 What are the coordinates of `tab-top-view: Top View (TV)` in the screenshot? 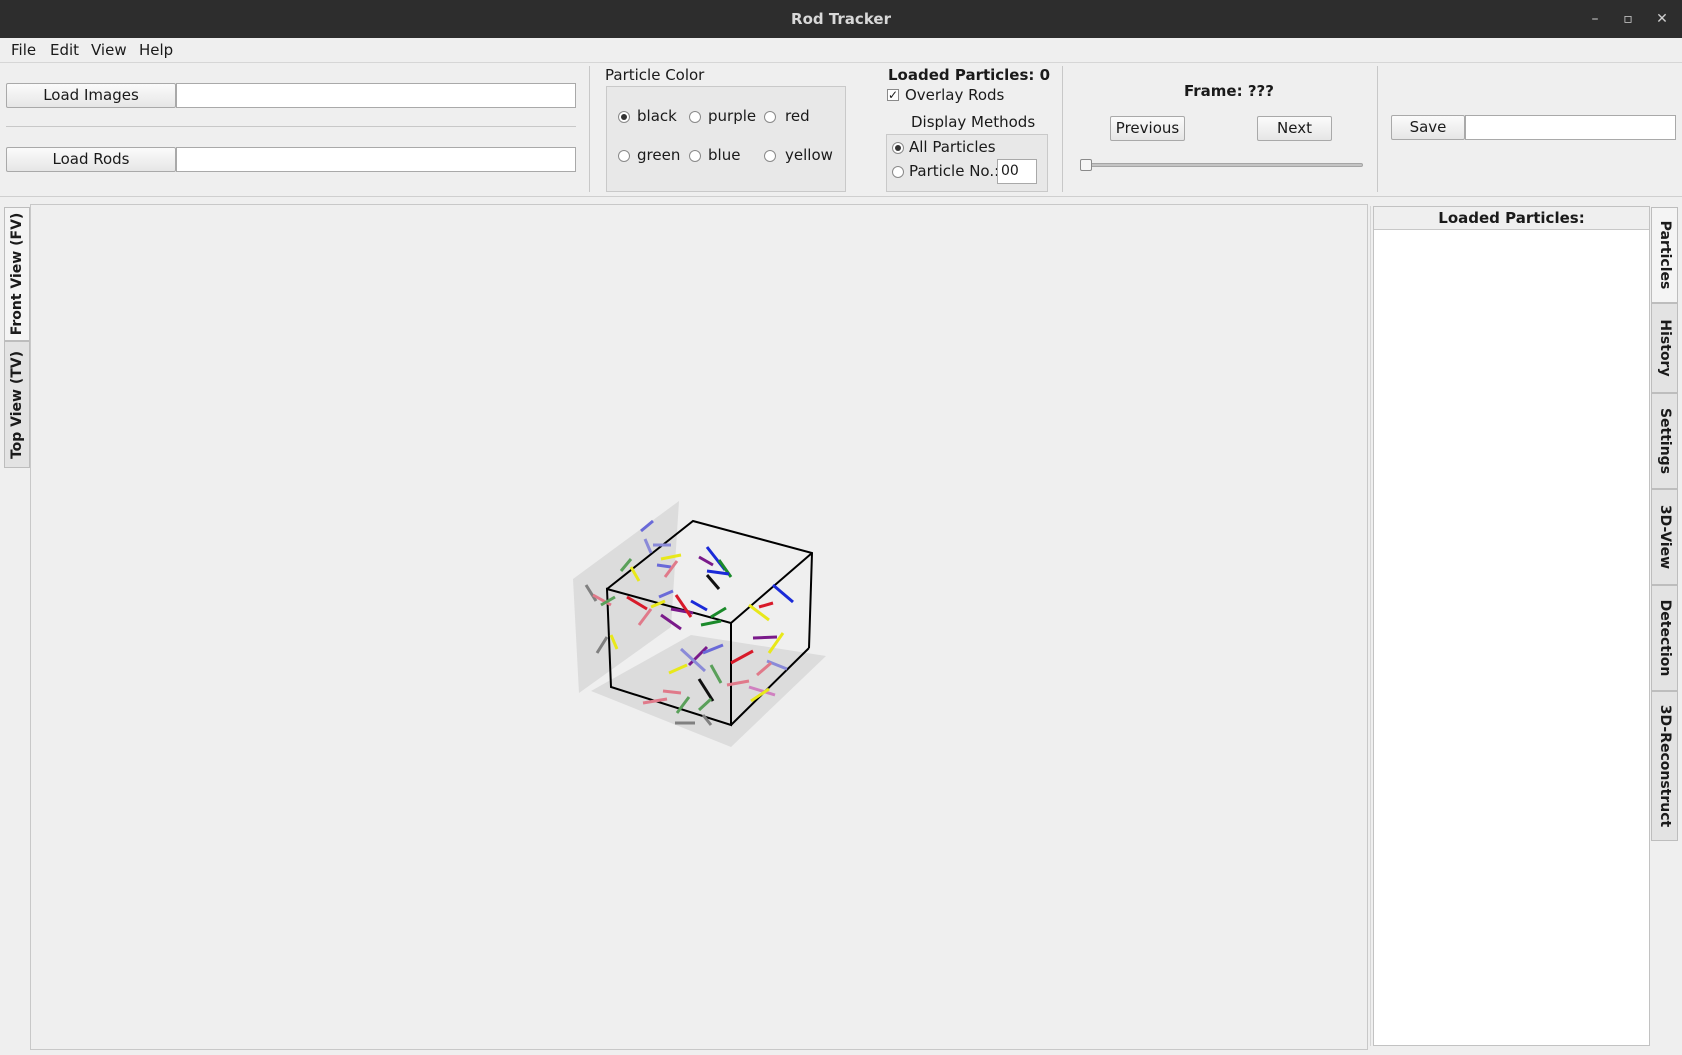 It's located at (17, 404).